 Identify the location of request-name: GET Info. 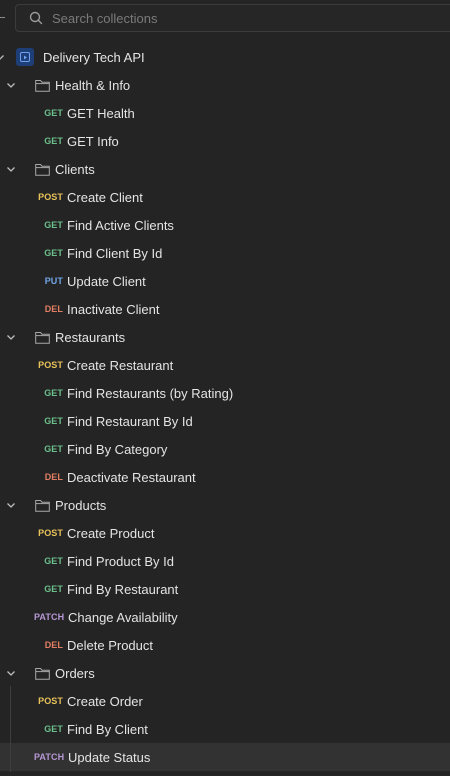
(93, 141).